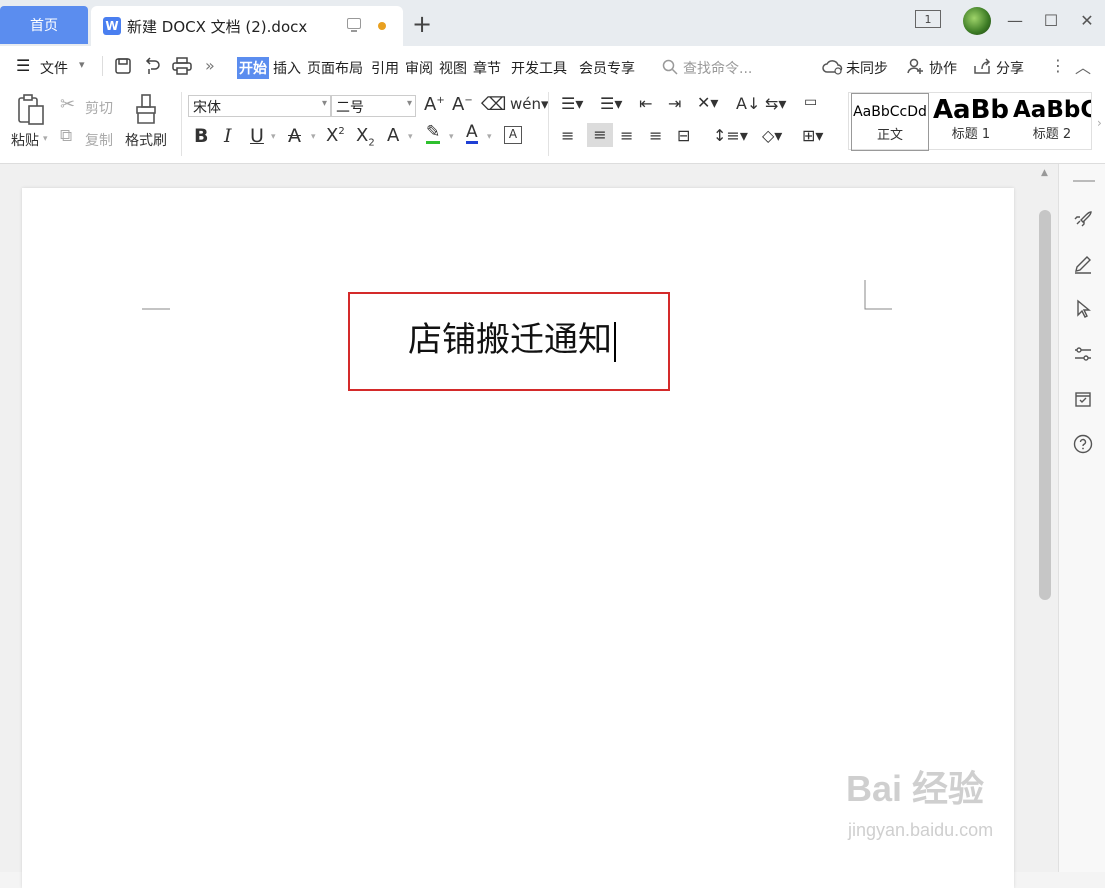  What do you see at coordinates (31, 110) in the screenshot?
I see `paste-icon` at bounding box center [31, 110].